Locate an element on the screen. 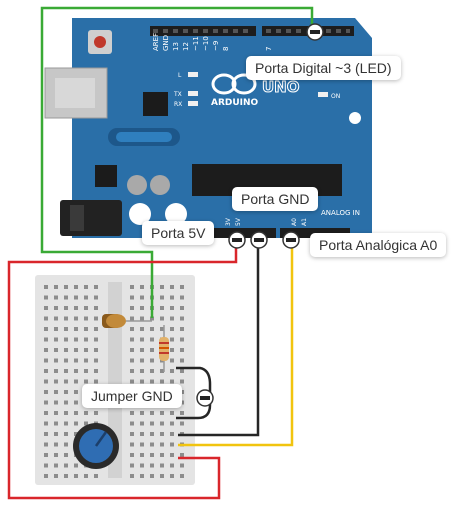 The height and width of the screenshot is (511, 462). connector-node-gnd is located at coordinates (259, 240).